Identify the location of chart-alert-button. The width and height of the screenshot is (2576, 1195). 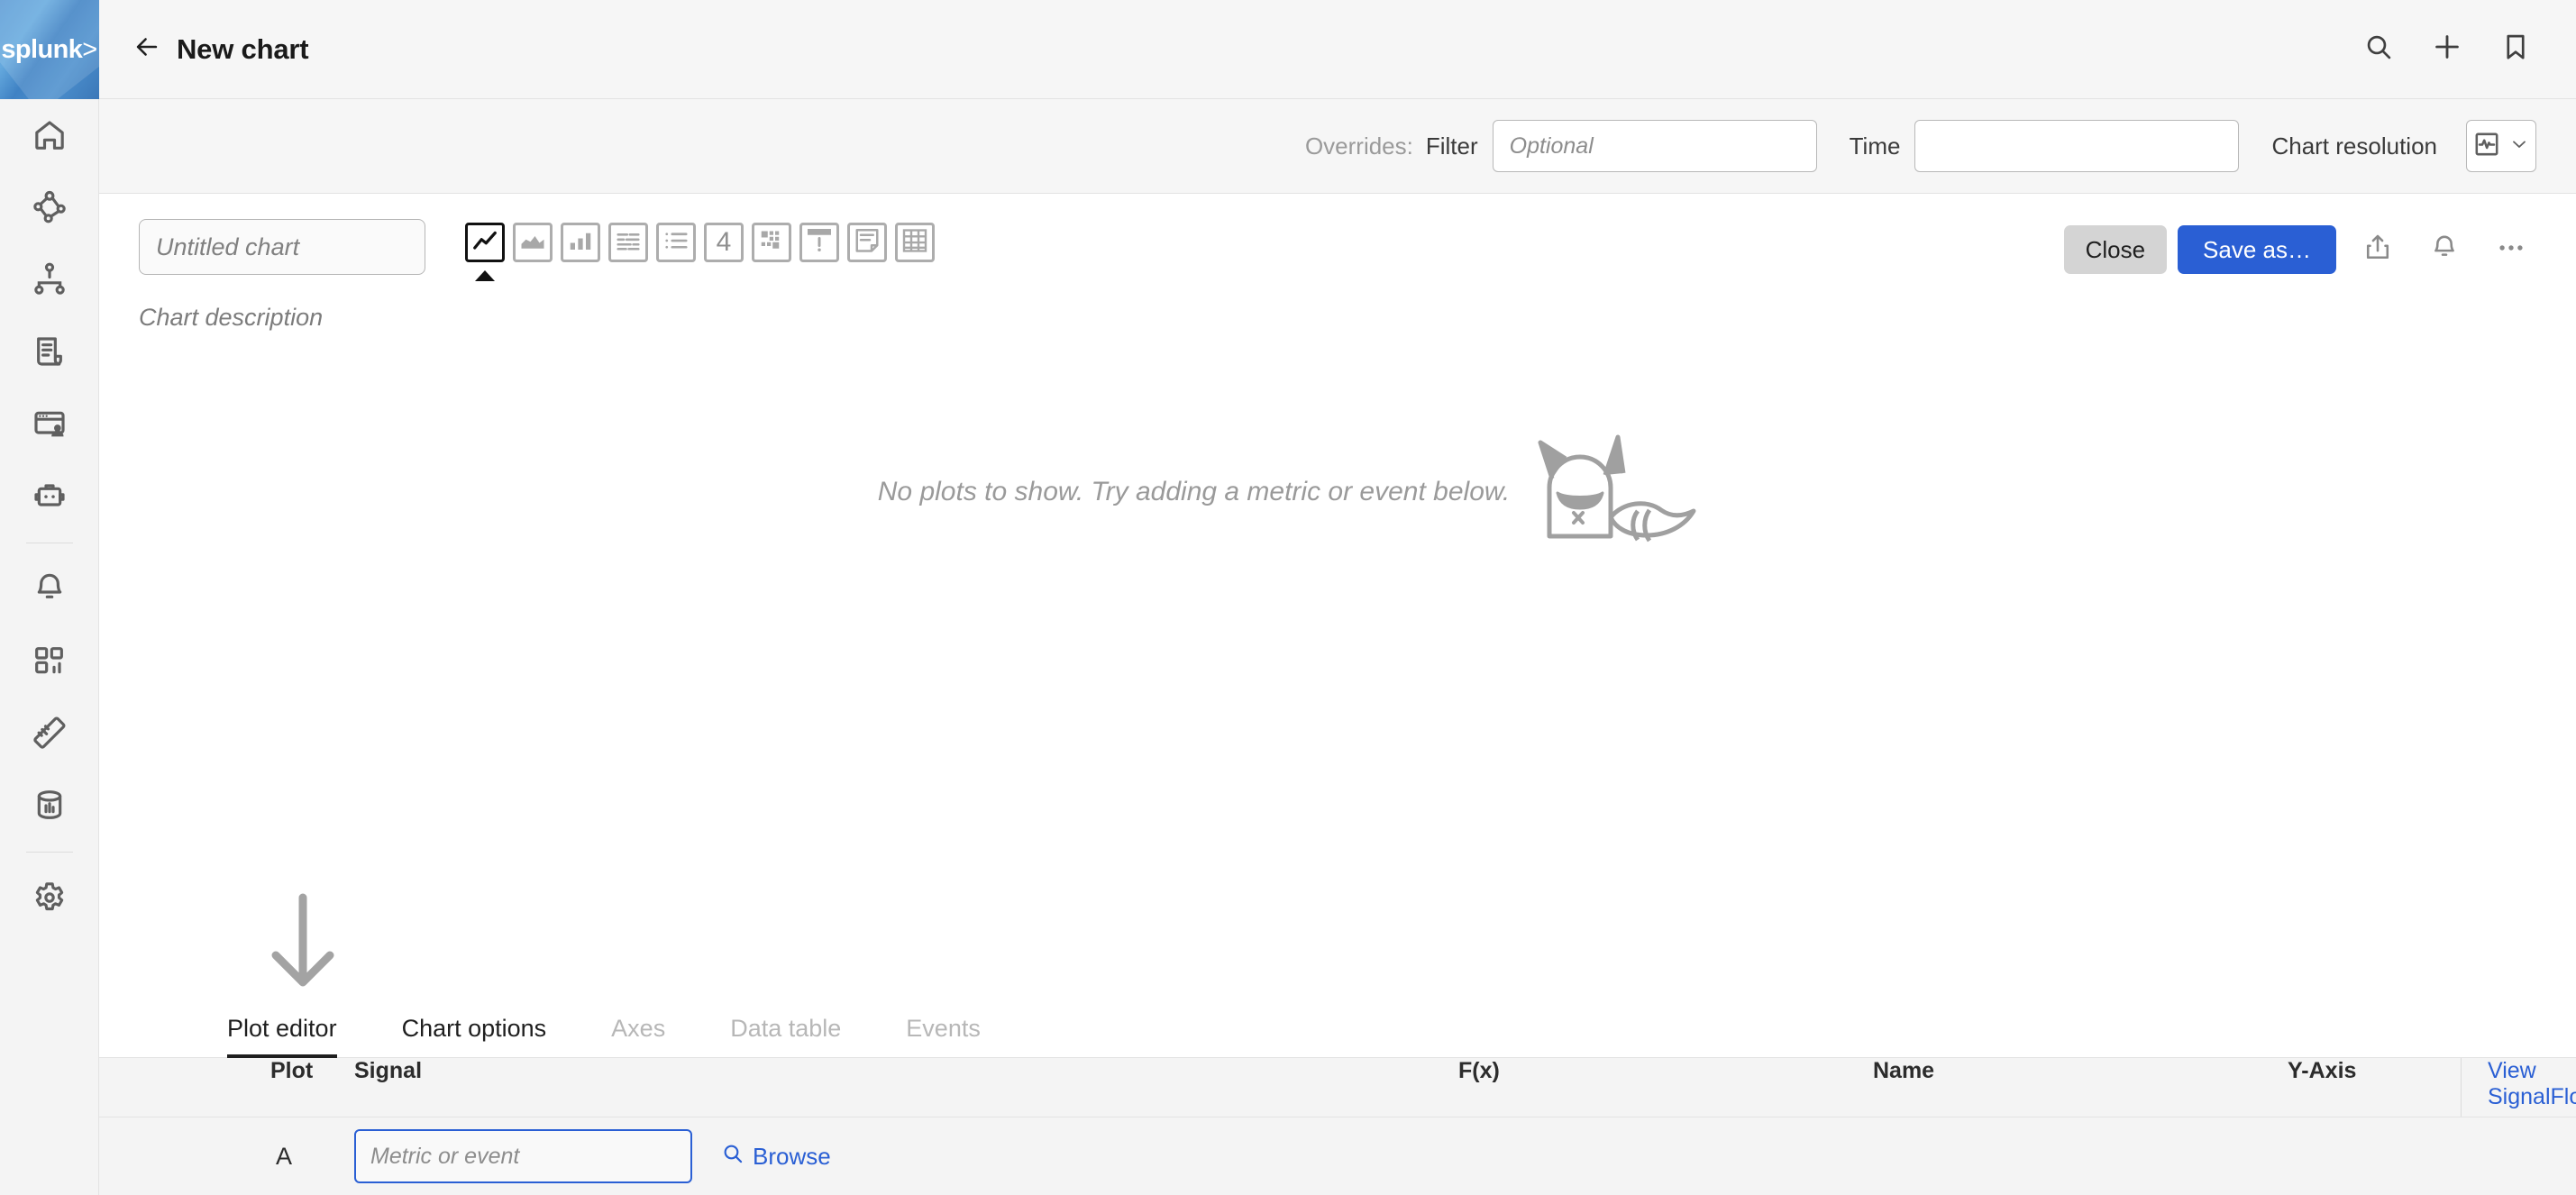
(2444, 249).